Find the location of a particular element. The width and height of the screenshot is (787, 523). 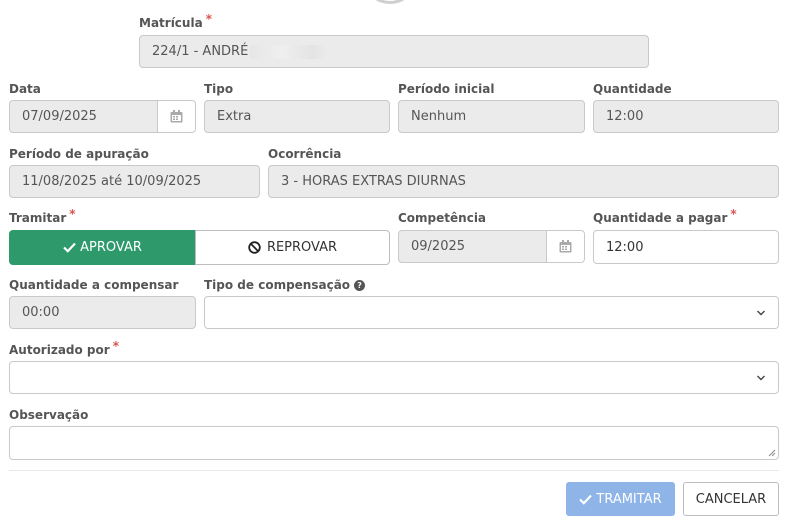

matricula-label: Matrícula * is located at coordinates (175, 21).